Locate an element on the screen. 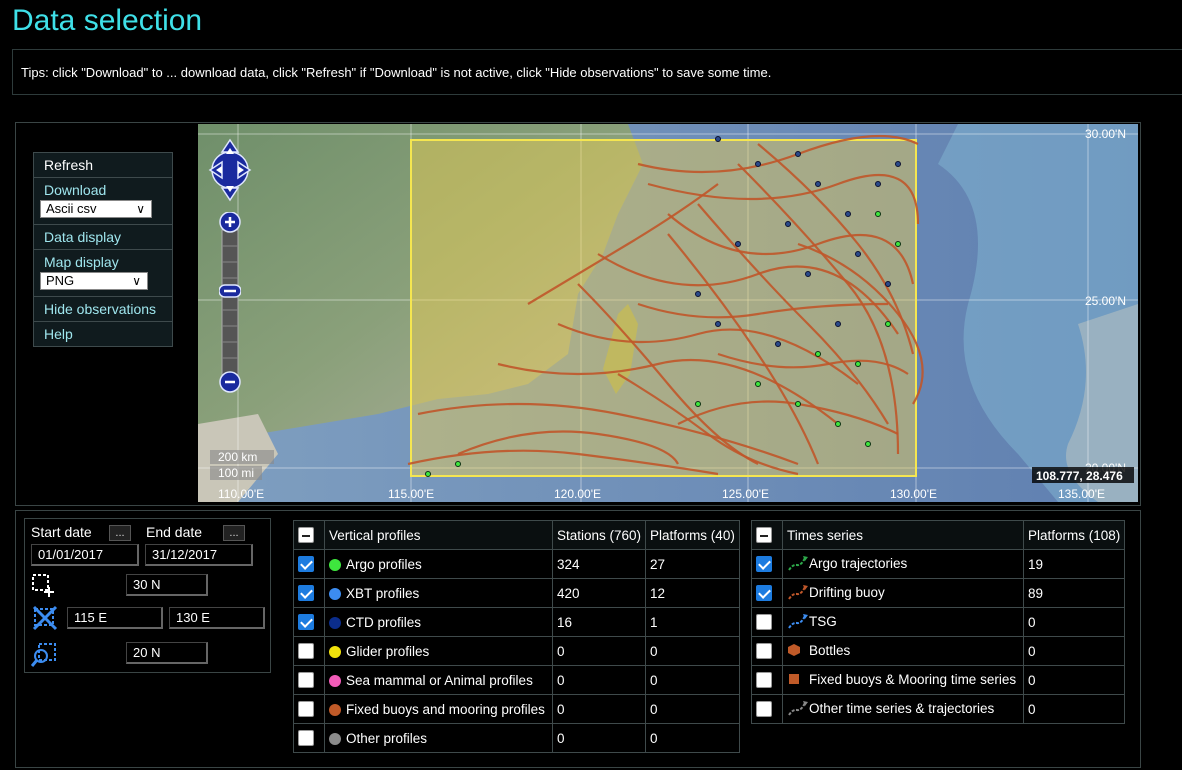 This screenshot has height=770, width=1182. lon-label-130: 130.00'E is located at coordinates (913, 494).